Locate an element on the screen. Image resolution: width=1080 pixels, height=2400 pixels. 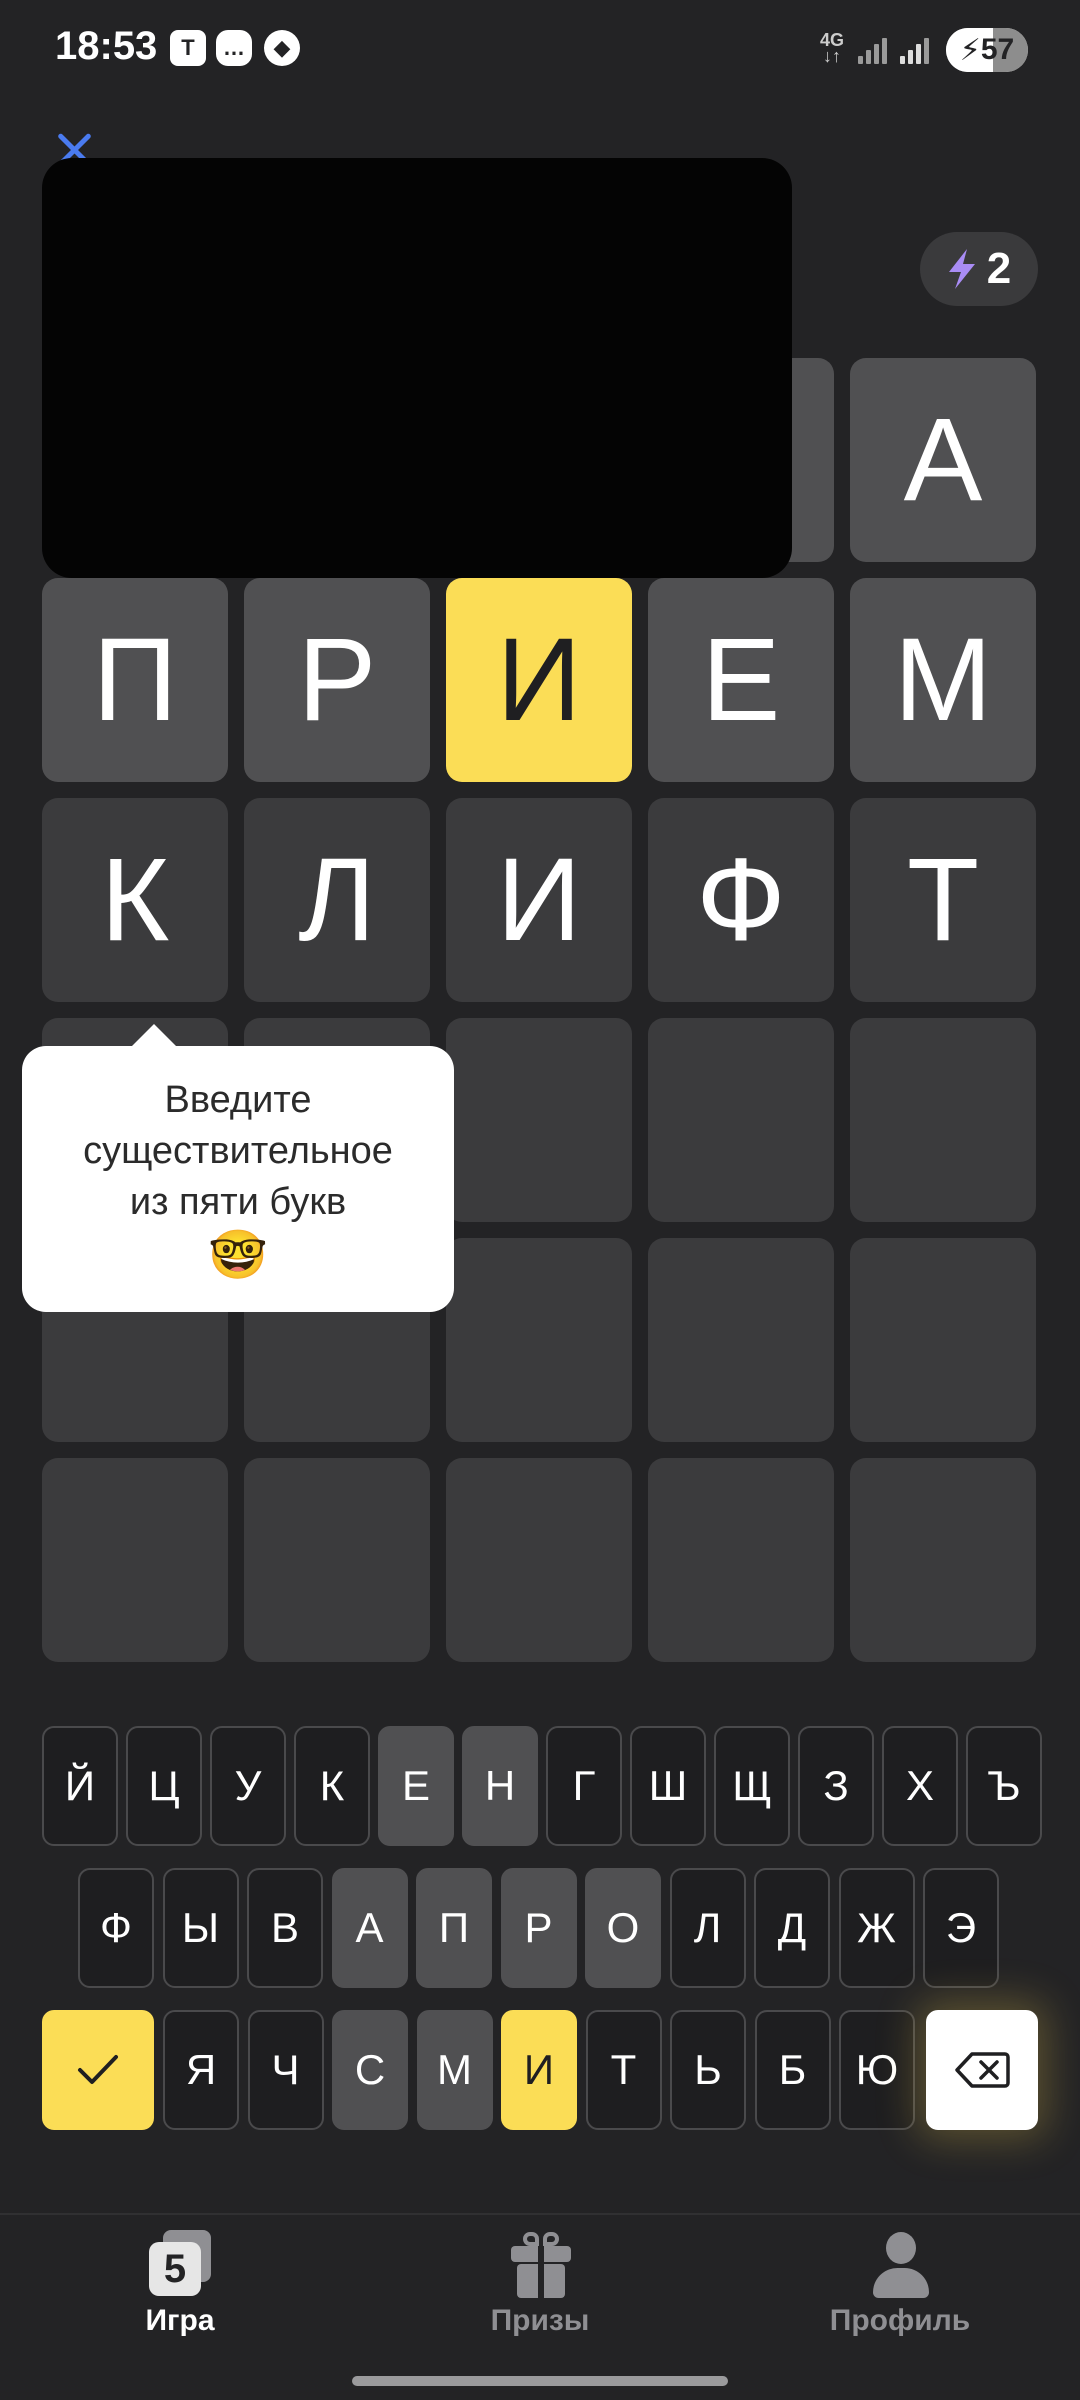
key: З is located at coordinates (836, 1786).